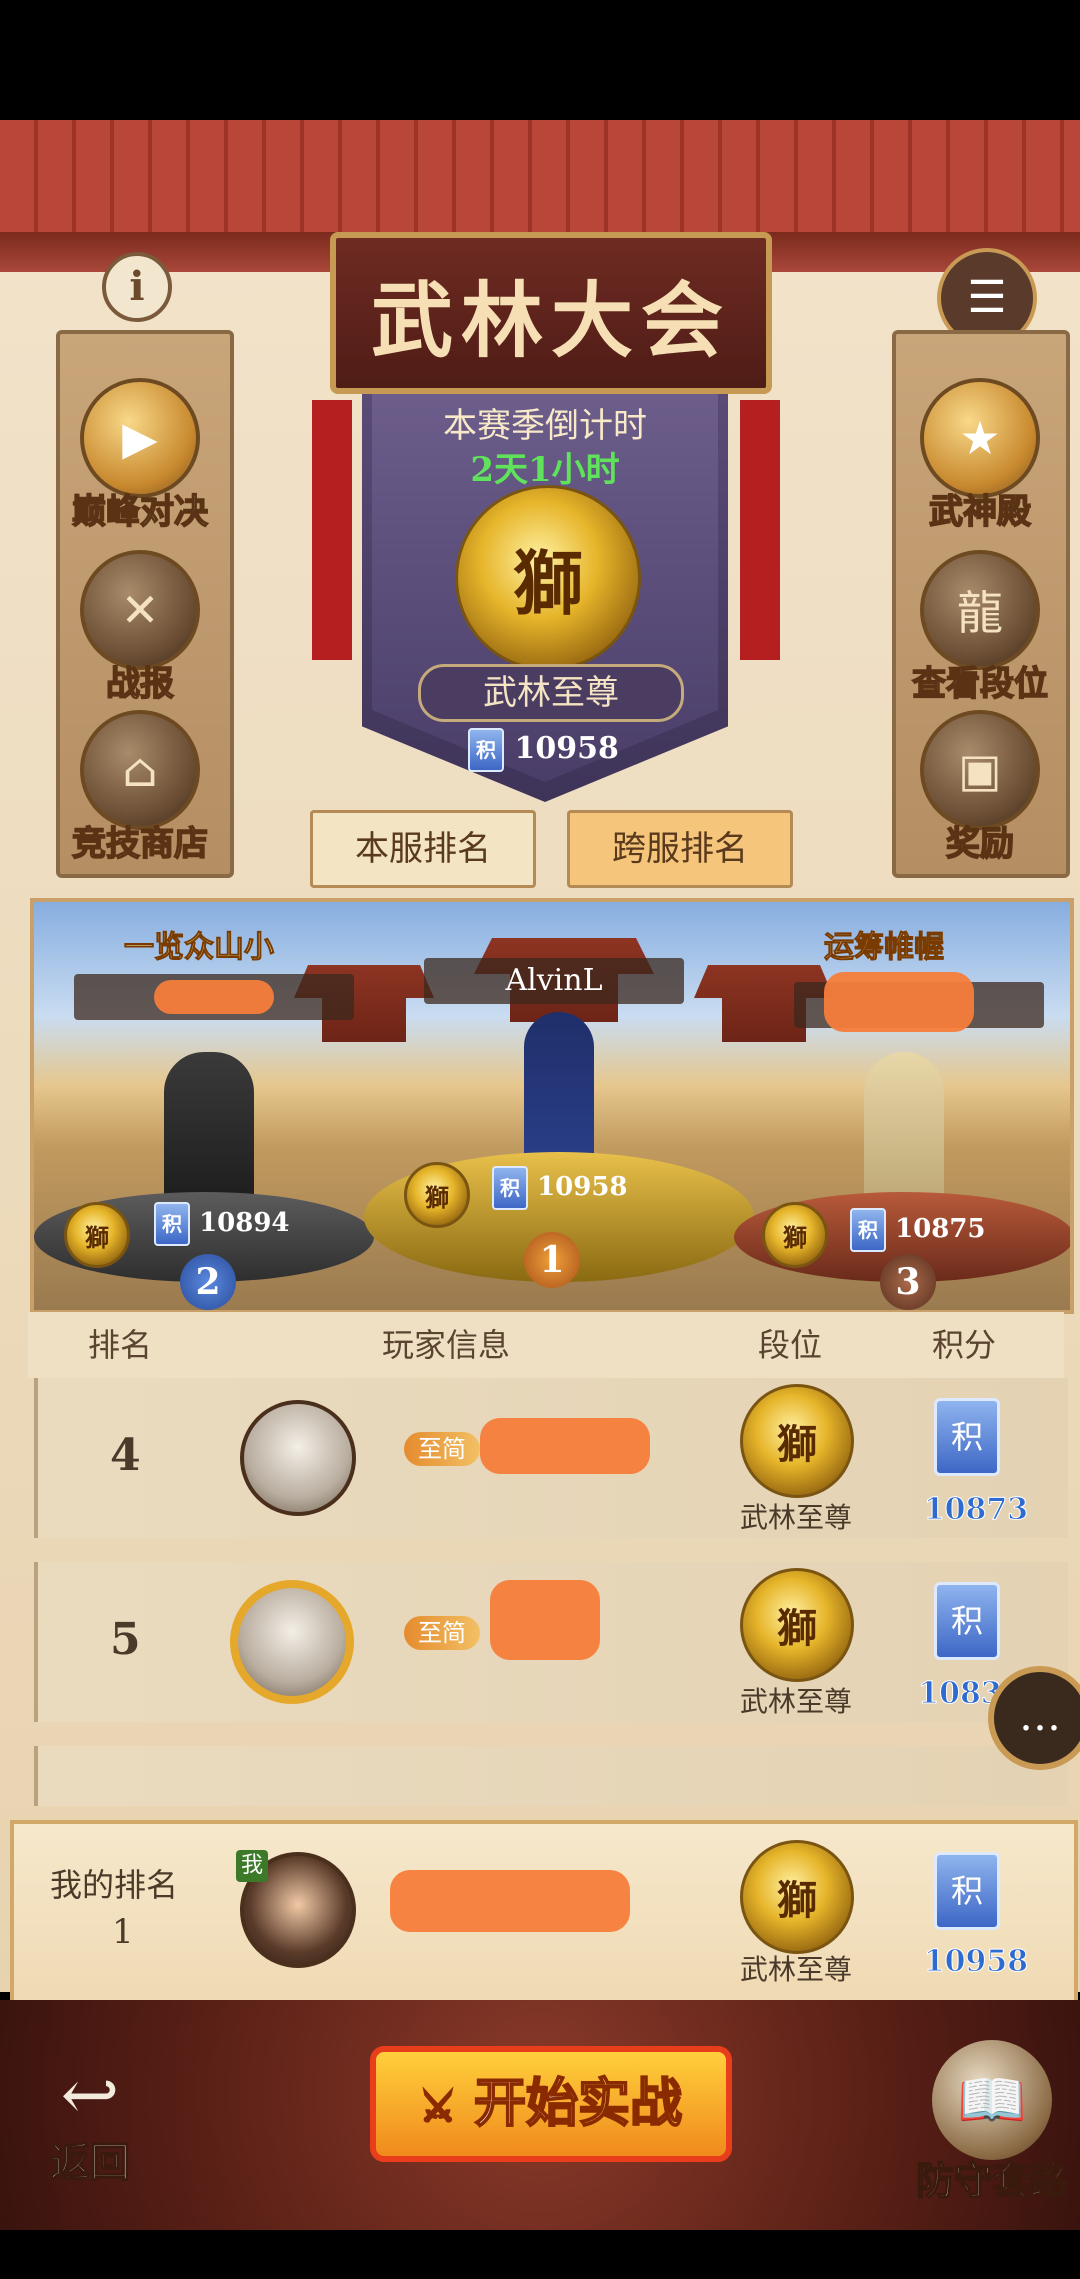  What do you see at coordinates (332, 530) in the screenshot?
I see `left-ribbon` at bounding box center [332, 530].